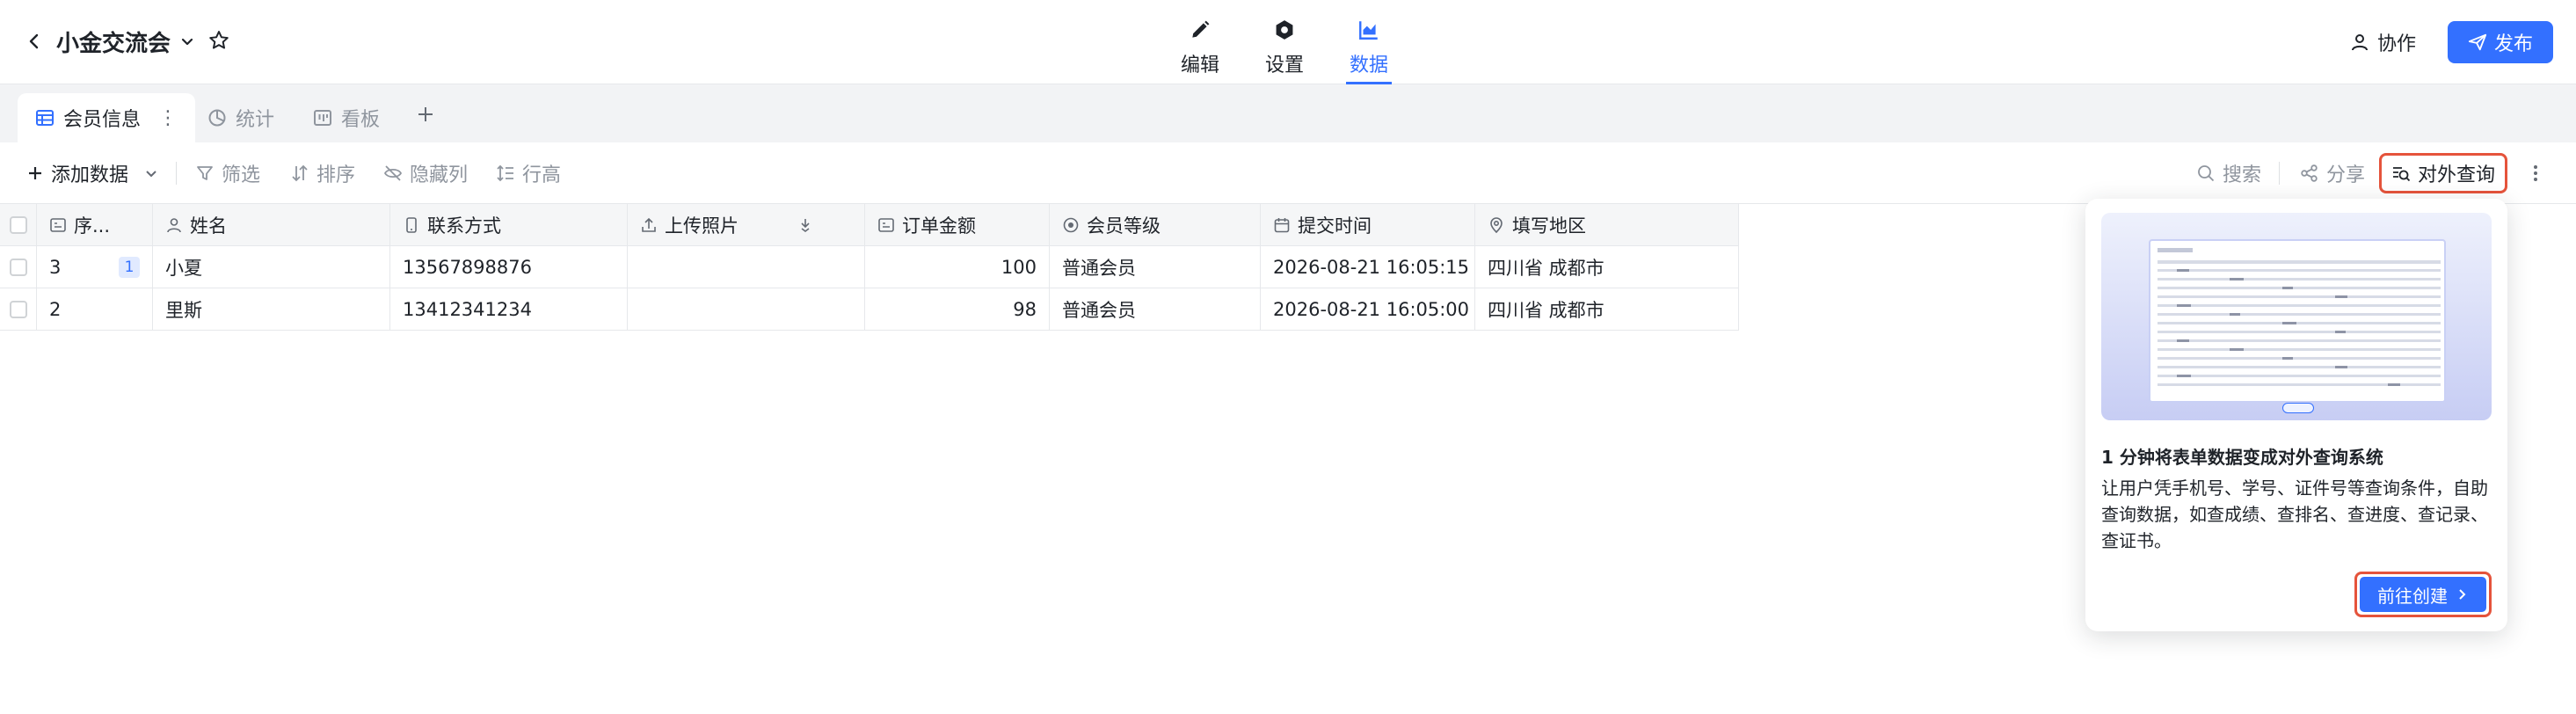 The image size is (2576, 714). What do you see at coordinates (1607, 225) in the screenshot?
I see `column-header-region: 填写地区` at bounding box center [1607, 225].